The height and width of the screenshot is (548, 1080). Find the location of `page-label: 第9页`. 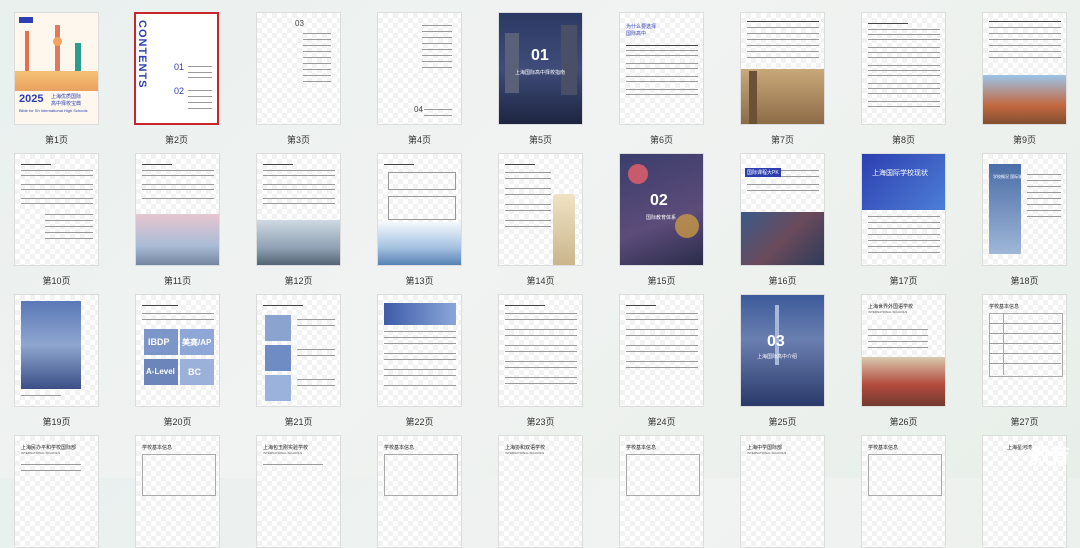

page-label: 第9页 is located at coordinates (1024, 140).